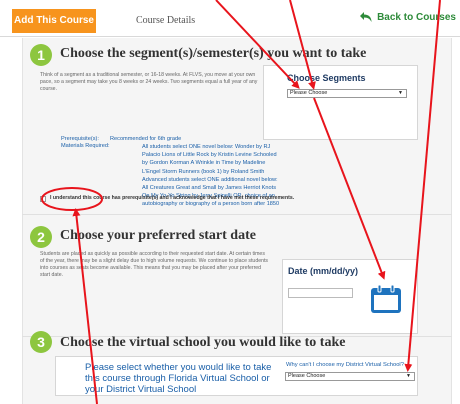  Describe the element at coordinates (416, 17) in the screenshot. I see `back-link-label: Back to Courses` at that location.